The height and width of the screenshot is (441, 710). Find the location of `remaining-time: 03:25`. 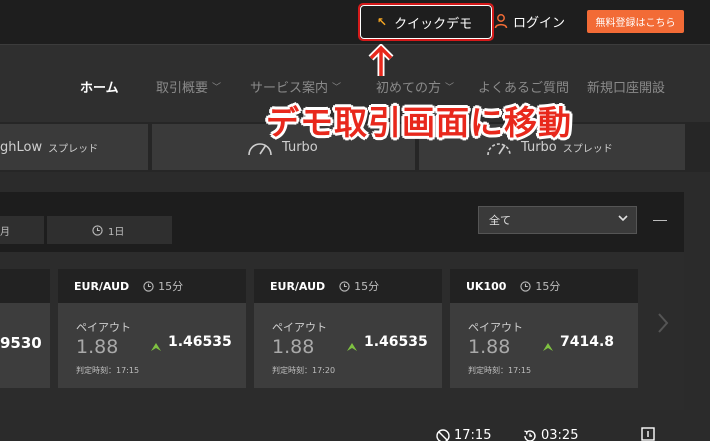

remaining-time: 03:25 is located at coordinates (550, 434).